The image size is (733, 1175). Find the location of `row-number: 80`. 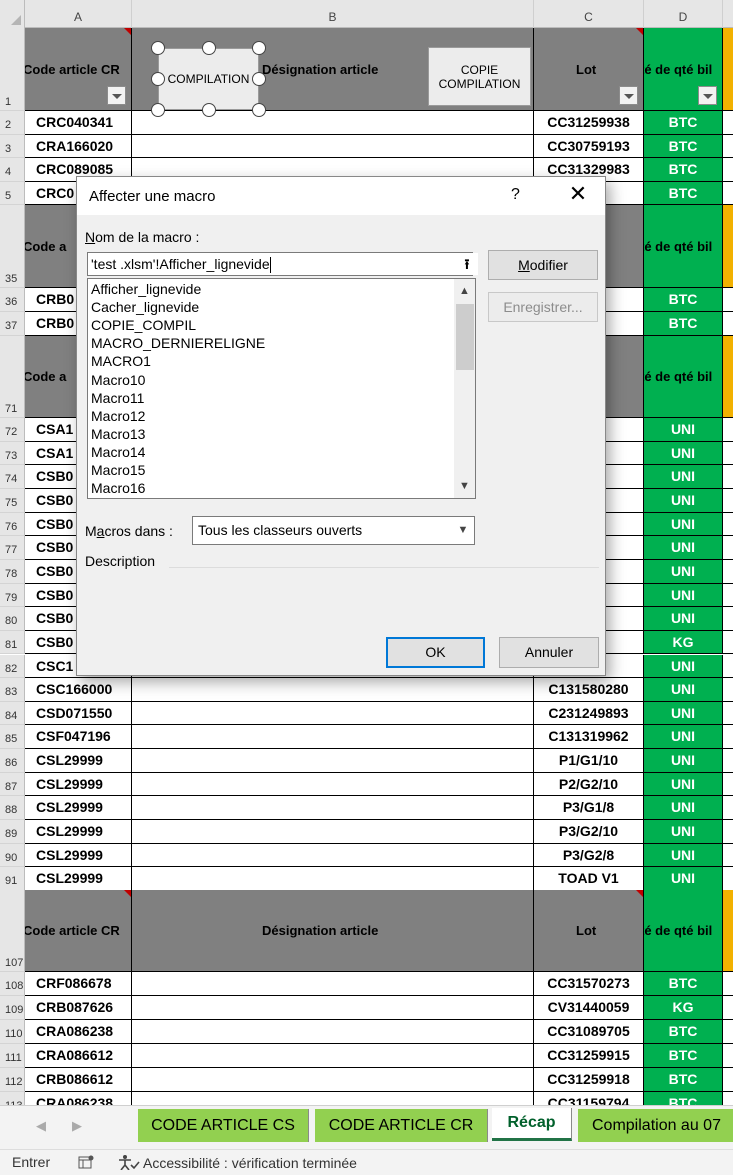

row-number: 80 is located at coordinates (12, 619).